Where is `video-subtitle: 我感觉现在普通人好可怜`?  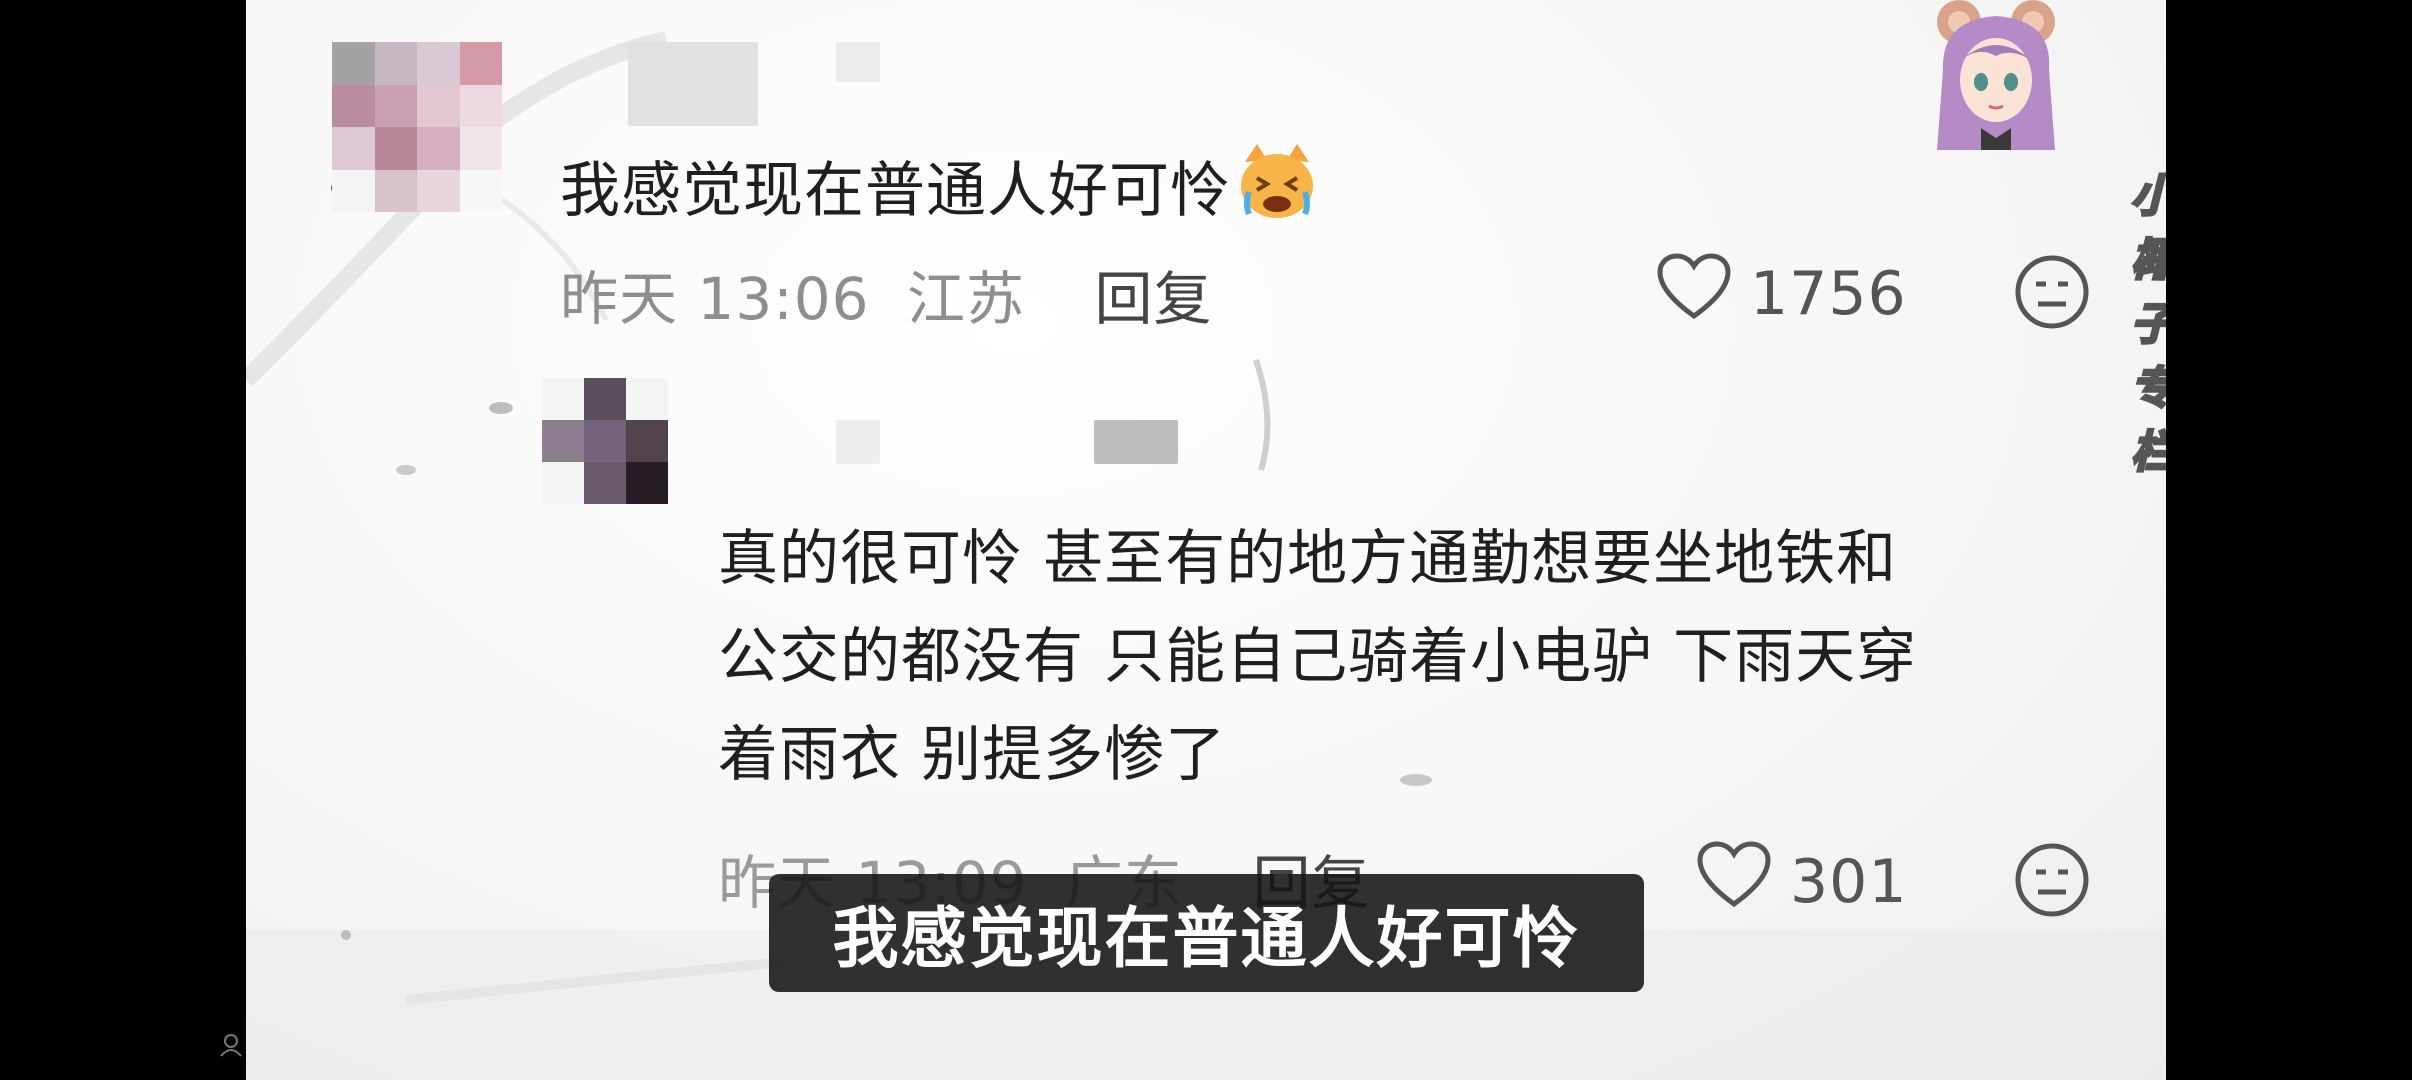
video-subtitle: 我感觉现在普通人好可怜 is located at coordinates (1206, 933).